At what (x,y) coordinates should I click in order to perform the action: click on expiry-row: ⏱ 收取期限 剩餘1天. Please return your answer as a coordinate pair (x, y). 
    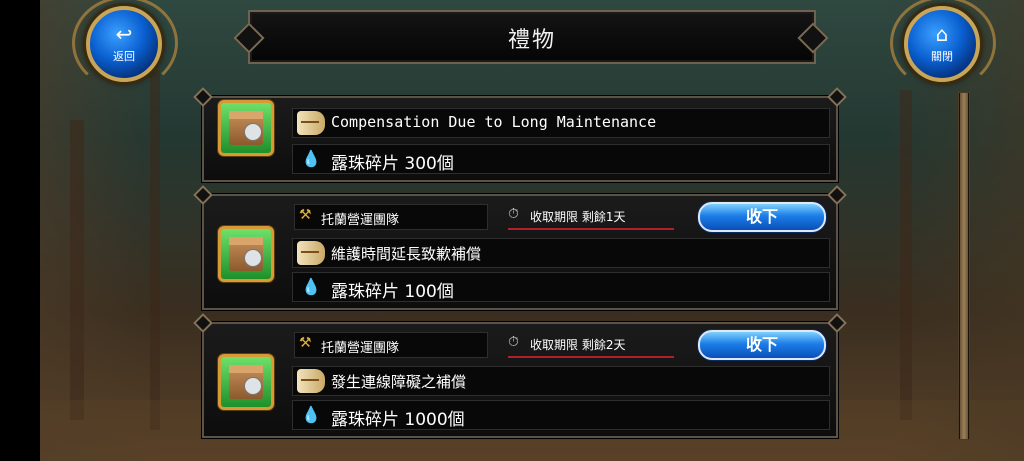
    Looking at the image, I should click on (591, 217).